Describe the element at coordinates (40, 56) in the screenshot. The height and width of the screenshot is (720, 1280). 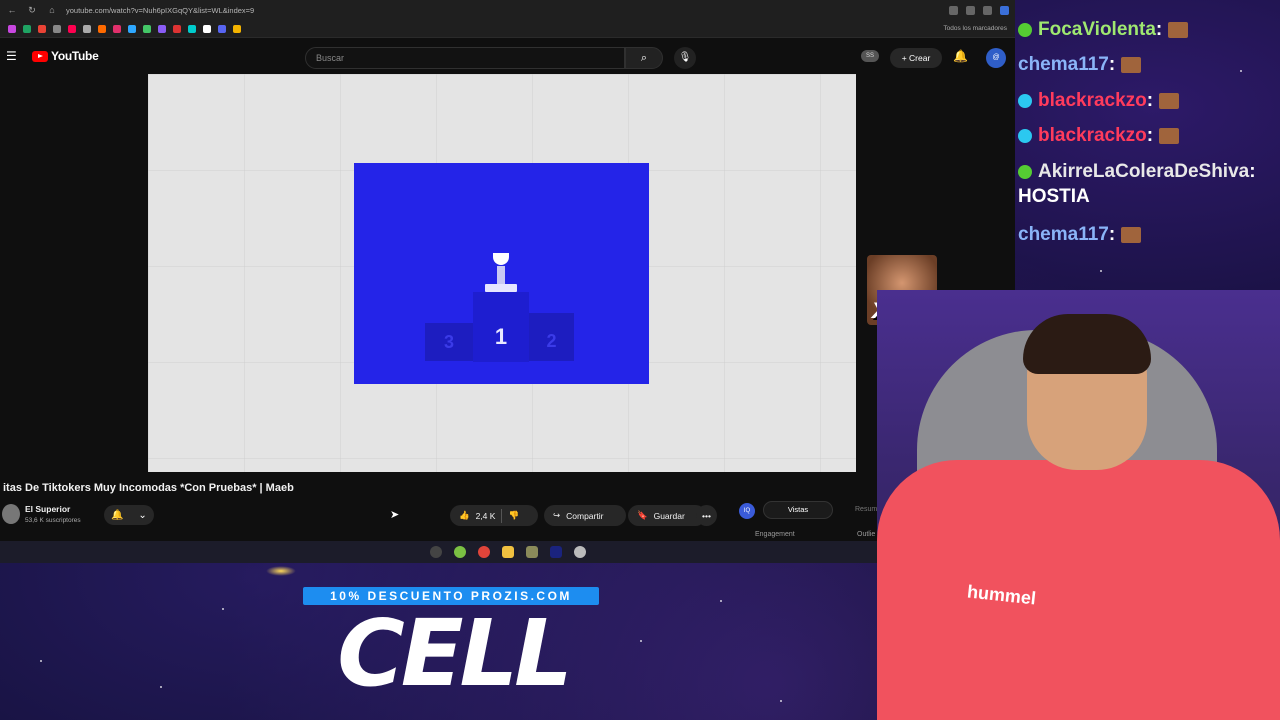
I see `youtube-play-icon` at that location.